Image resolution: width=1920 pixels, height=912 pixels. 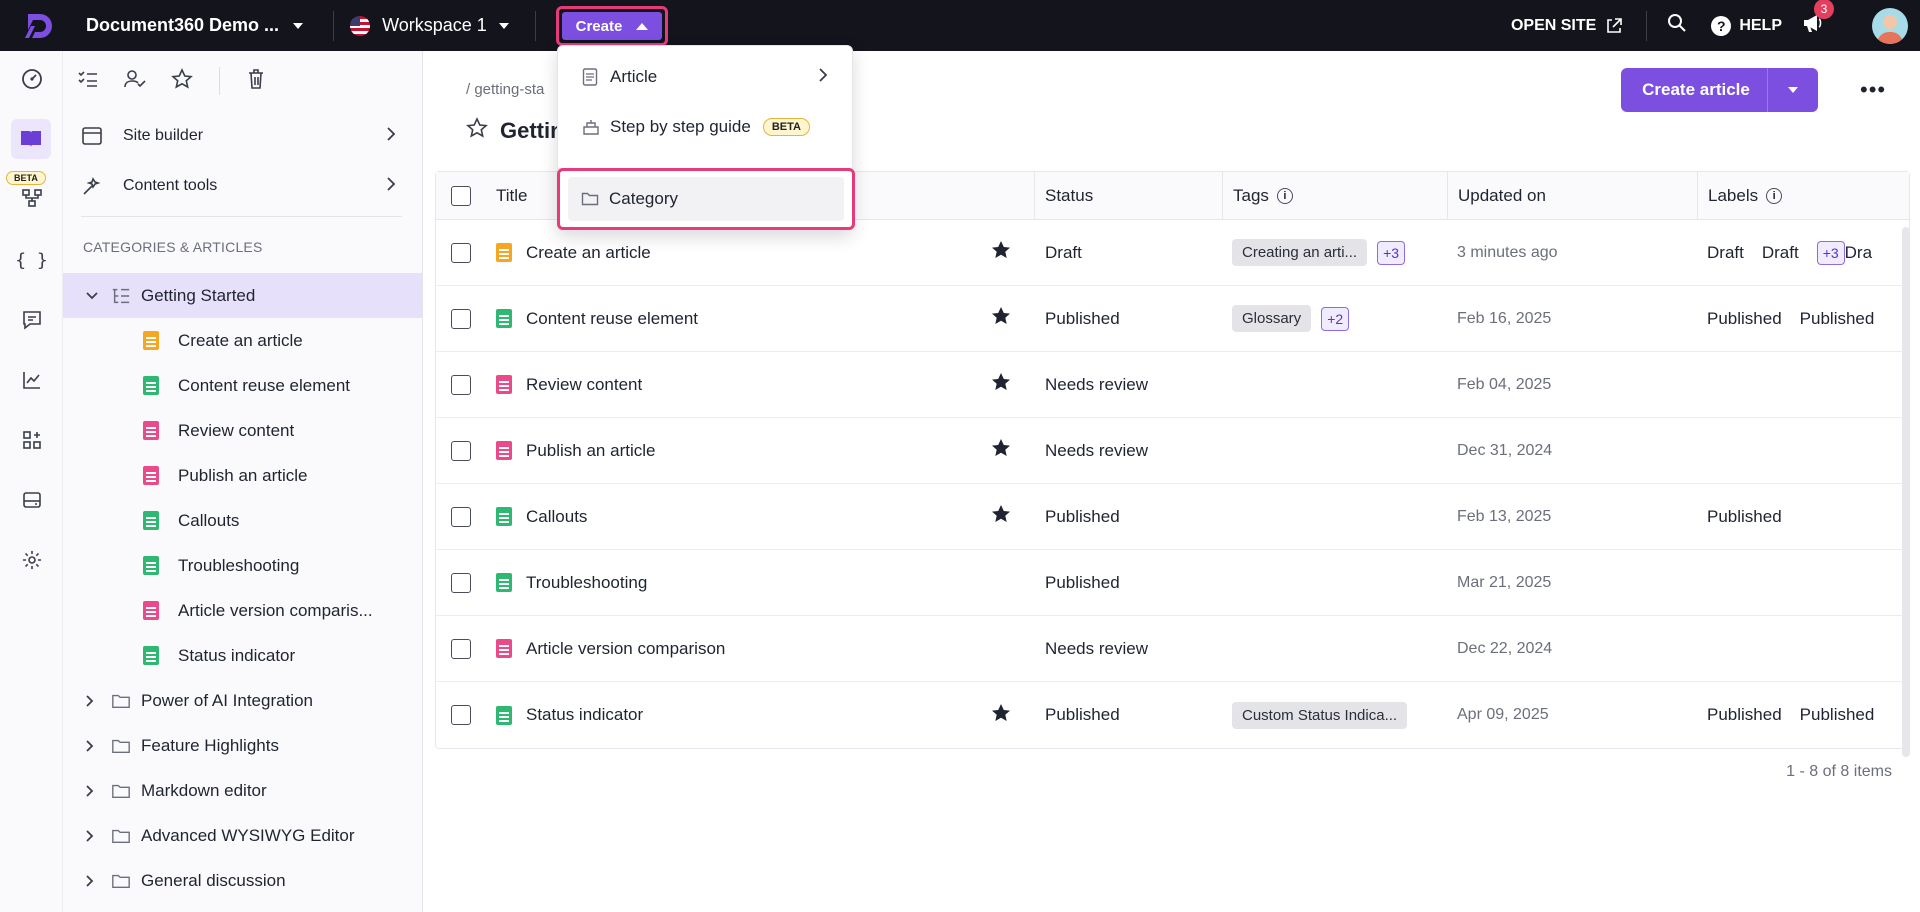 I want to click on settings-icon, so click(x=31, y=560).